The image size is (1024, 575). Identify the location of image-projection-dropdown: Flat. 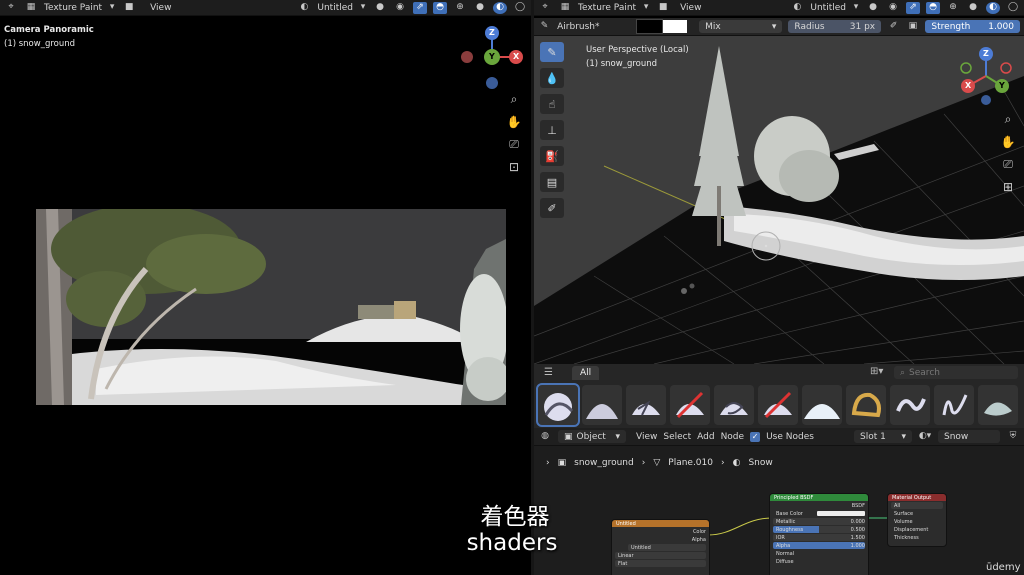
(660, 563).